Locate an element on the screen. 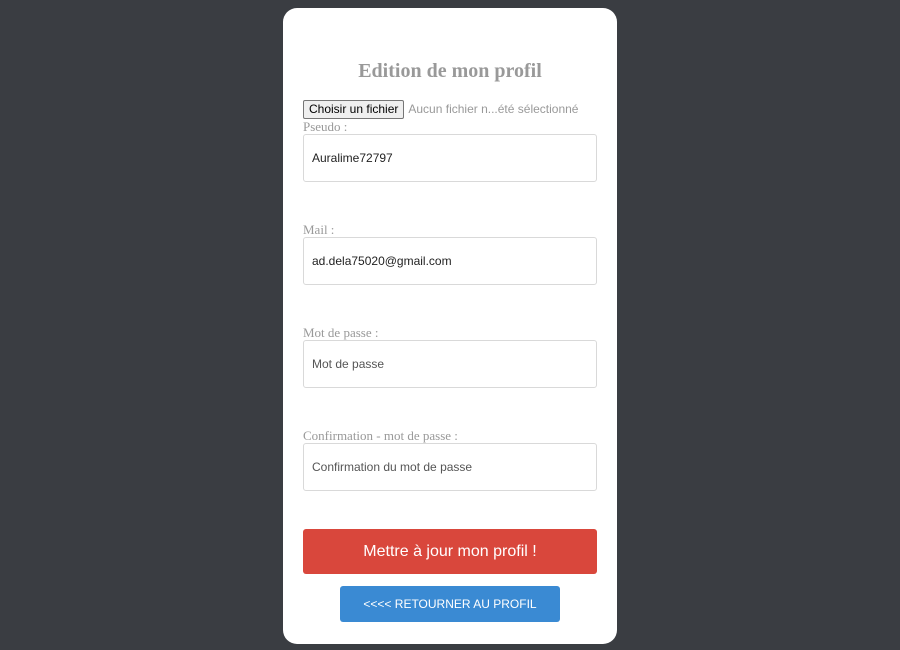 The height and width of the screenshot is (650, 900). password-confirm-input is located at coordinates (450, 467).